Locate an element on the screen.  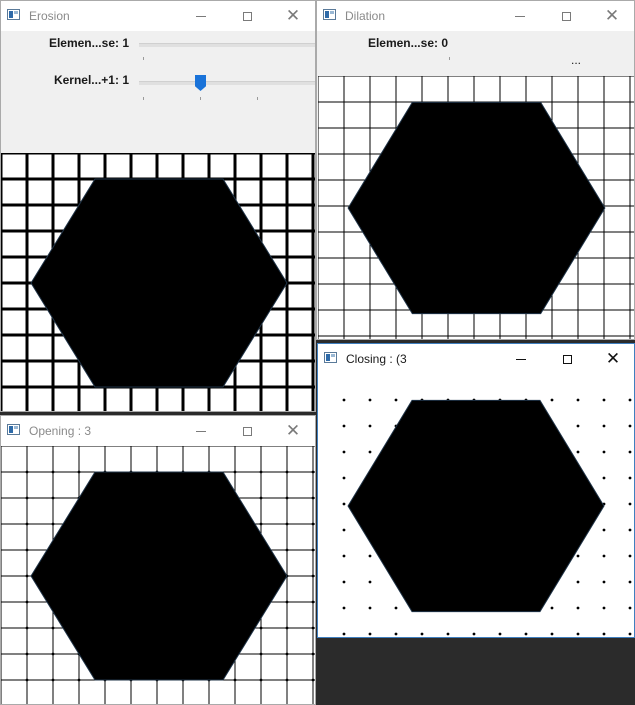
trackbar-kernel-size: Kernel...+1: 1 is located at coordinates (158, 91).